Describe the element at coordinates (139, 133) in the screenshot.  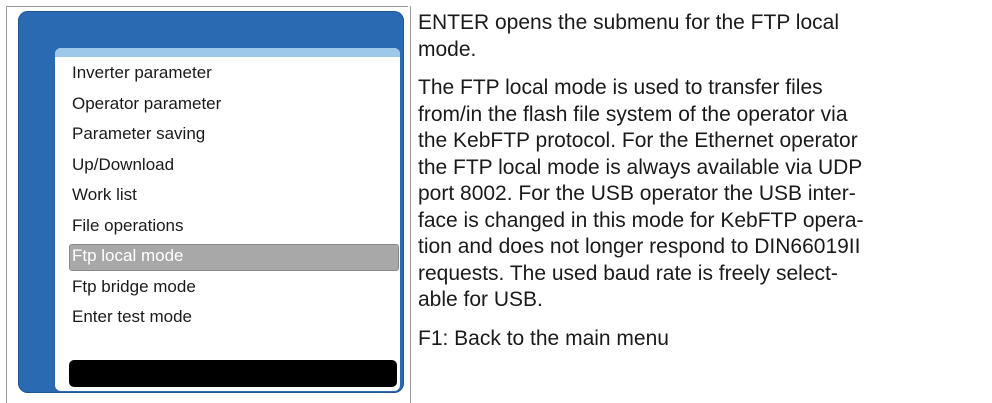
I see `menu-item-label: Parameter saving` at that location.